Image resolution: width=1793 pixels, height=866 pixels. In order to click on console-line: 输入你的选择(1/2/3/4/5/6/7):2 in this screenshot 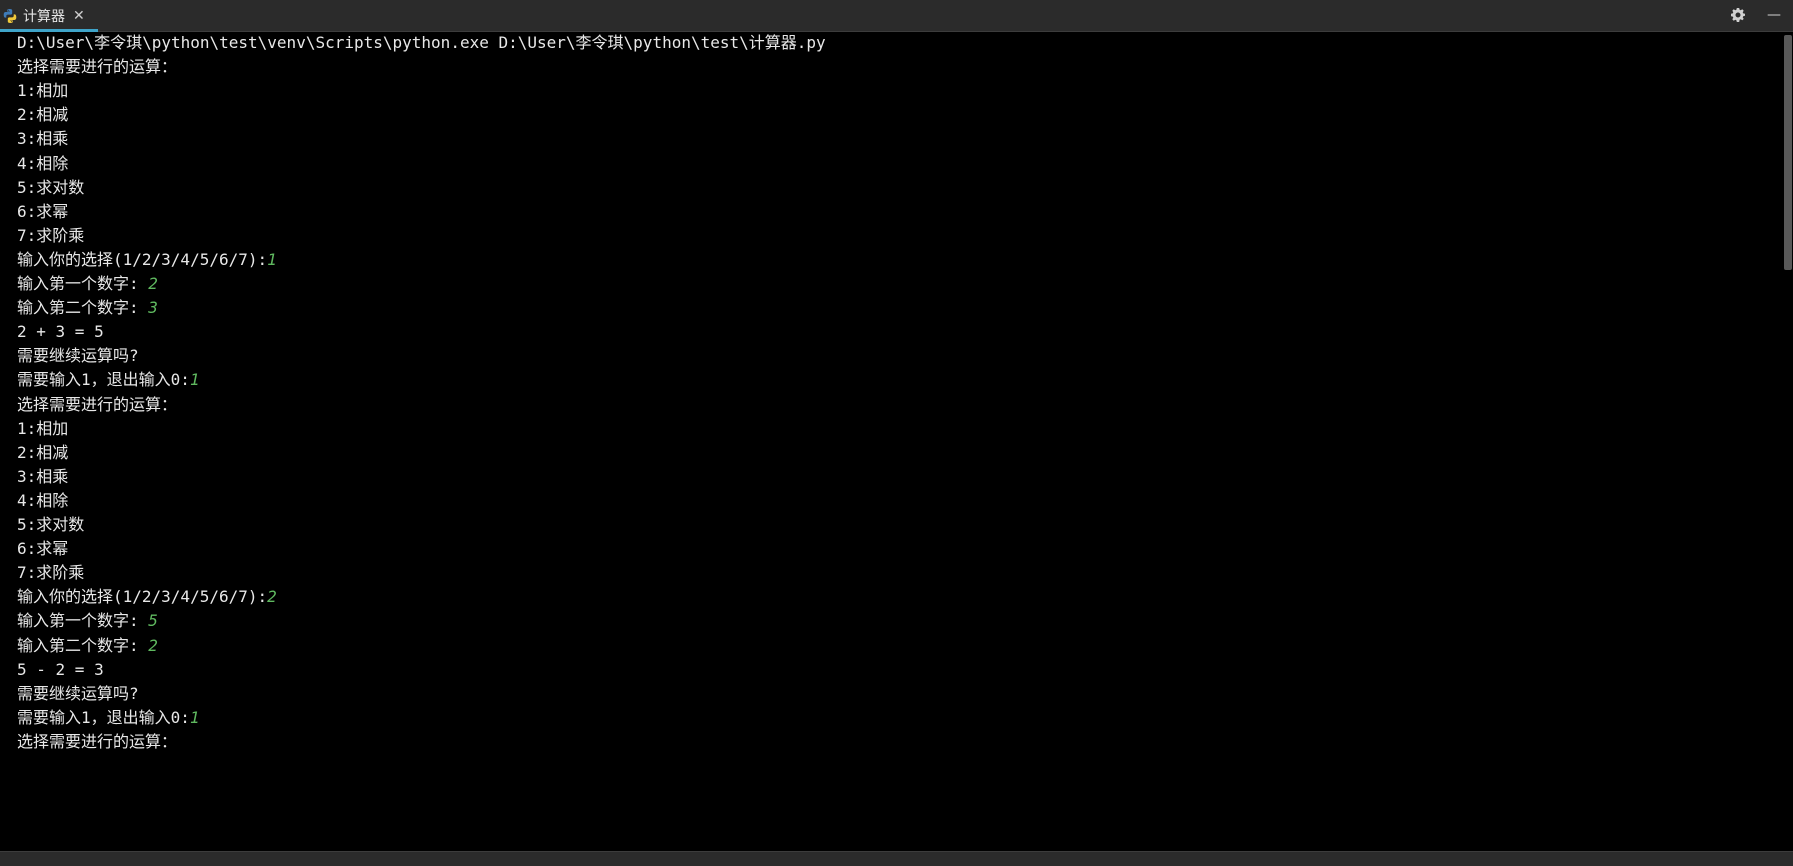, I will do `click(147, 596)`.